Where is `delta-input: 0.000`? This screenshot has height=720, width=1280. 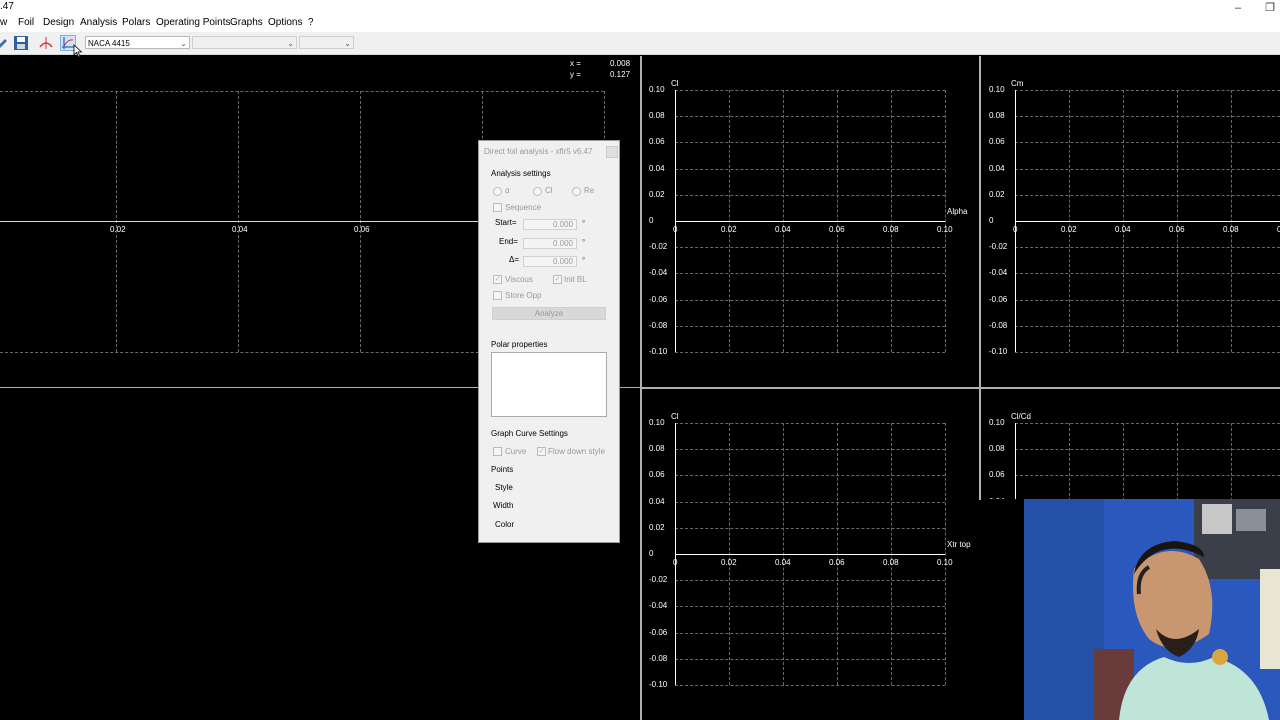 delta-input: 0.000 is located at coordinates (550, 261).